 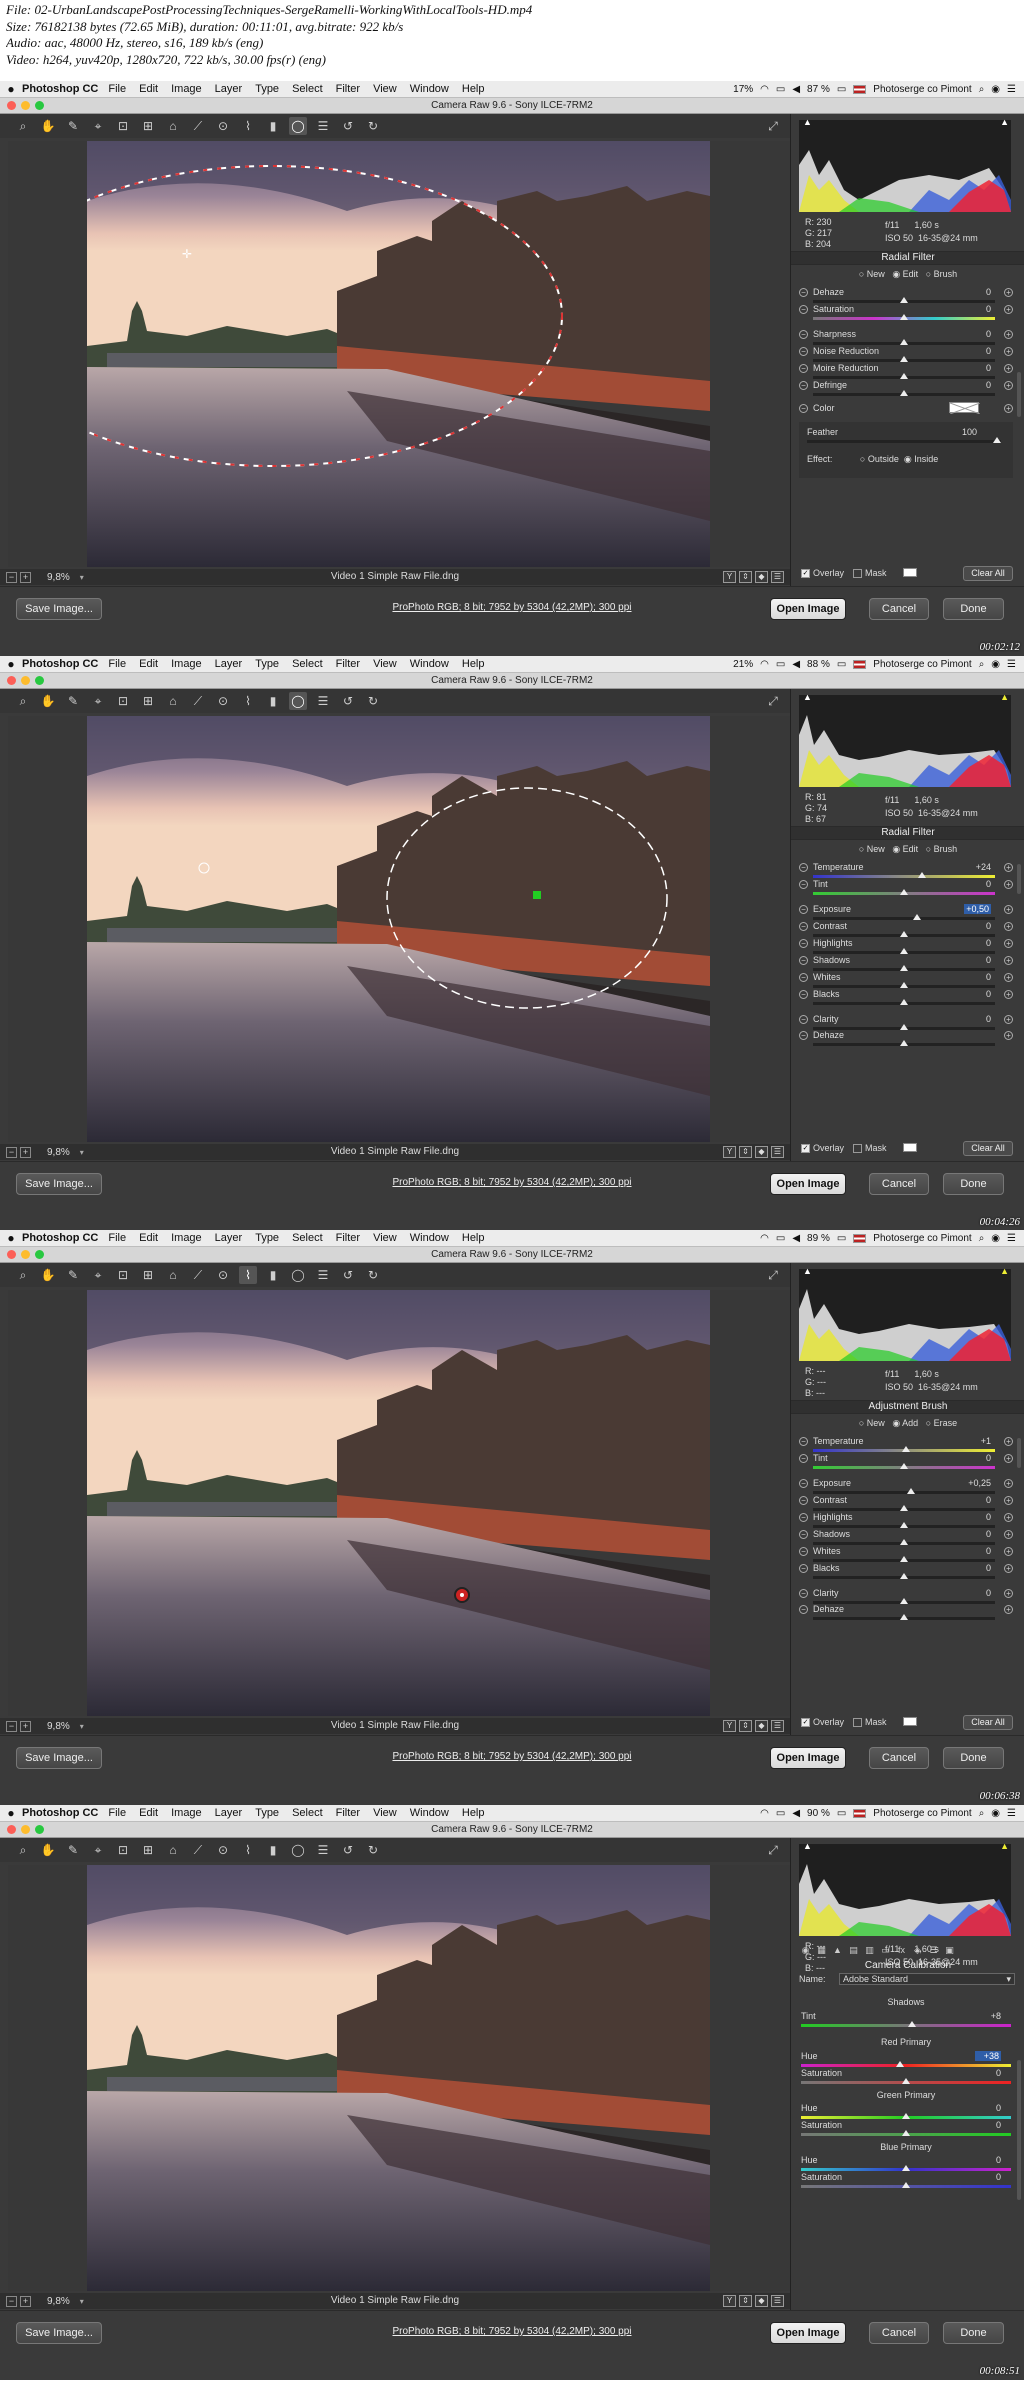 I want to click on image-canvas, so click(x=399, y=929).